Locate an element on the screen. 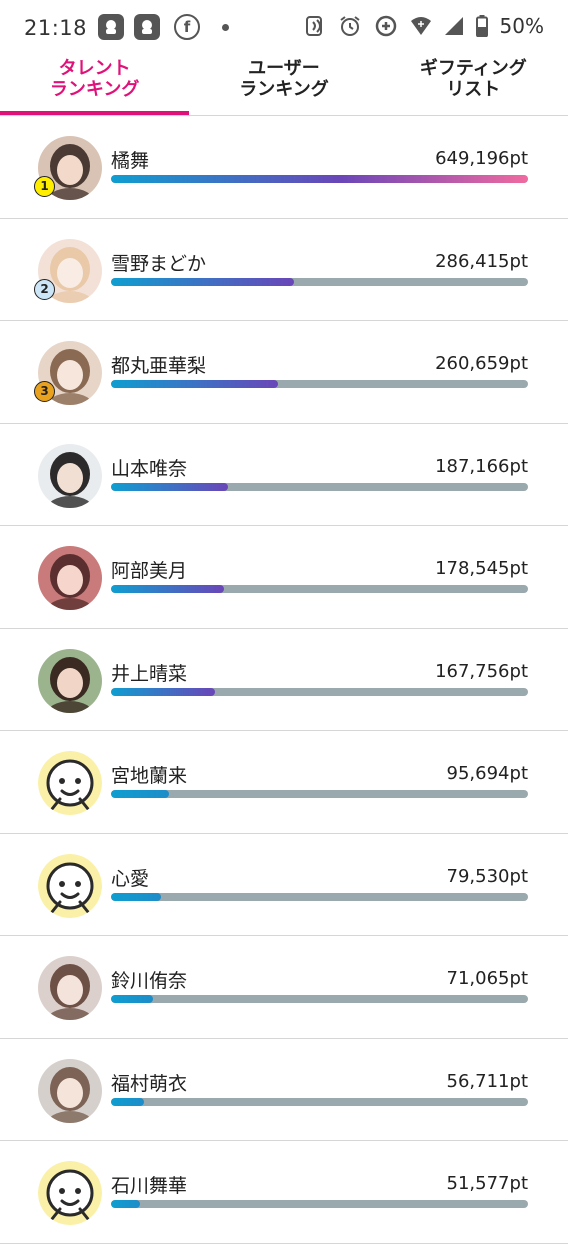 The image size is (568, 1244). talent-name: 福村萌衣 is located at coordinates (149, 1083).